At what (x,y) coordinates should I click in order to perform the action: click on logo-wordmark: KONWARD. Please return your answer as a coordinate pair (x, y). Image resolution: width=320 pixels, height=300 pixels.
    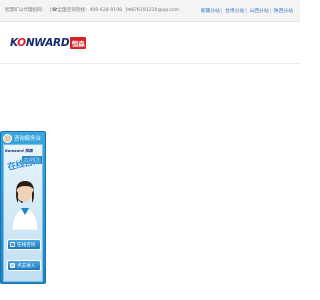
    Looking at the image, I should click on (40, 43).